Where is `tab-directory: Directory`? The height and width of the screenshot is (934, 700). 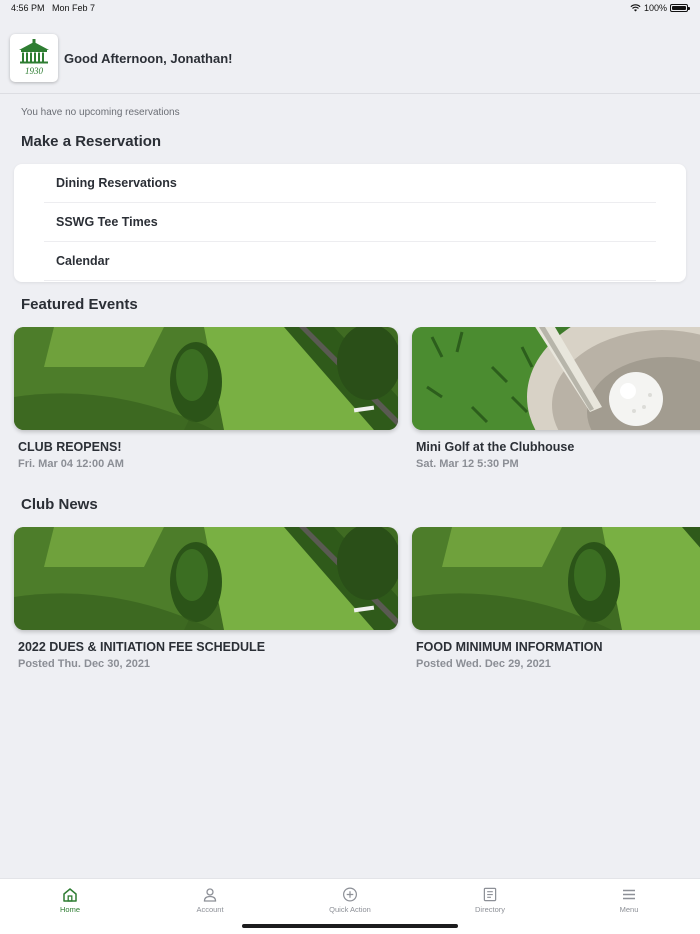
tab-directory: Directory is located at coordinates (490, 900).